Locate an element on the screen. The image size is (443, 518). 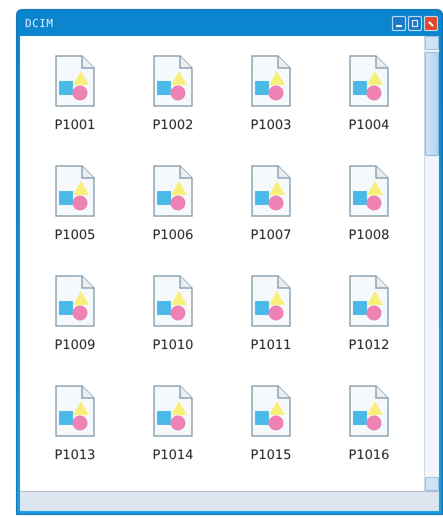
file-name: P1008 is located at coordinates (369, 235).